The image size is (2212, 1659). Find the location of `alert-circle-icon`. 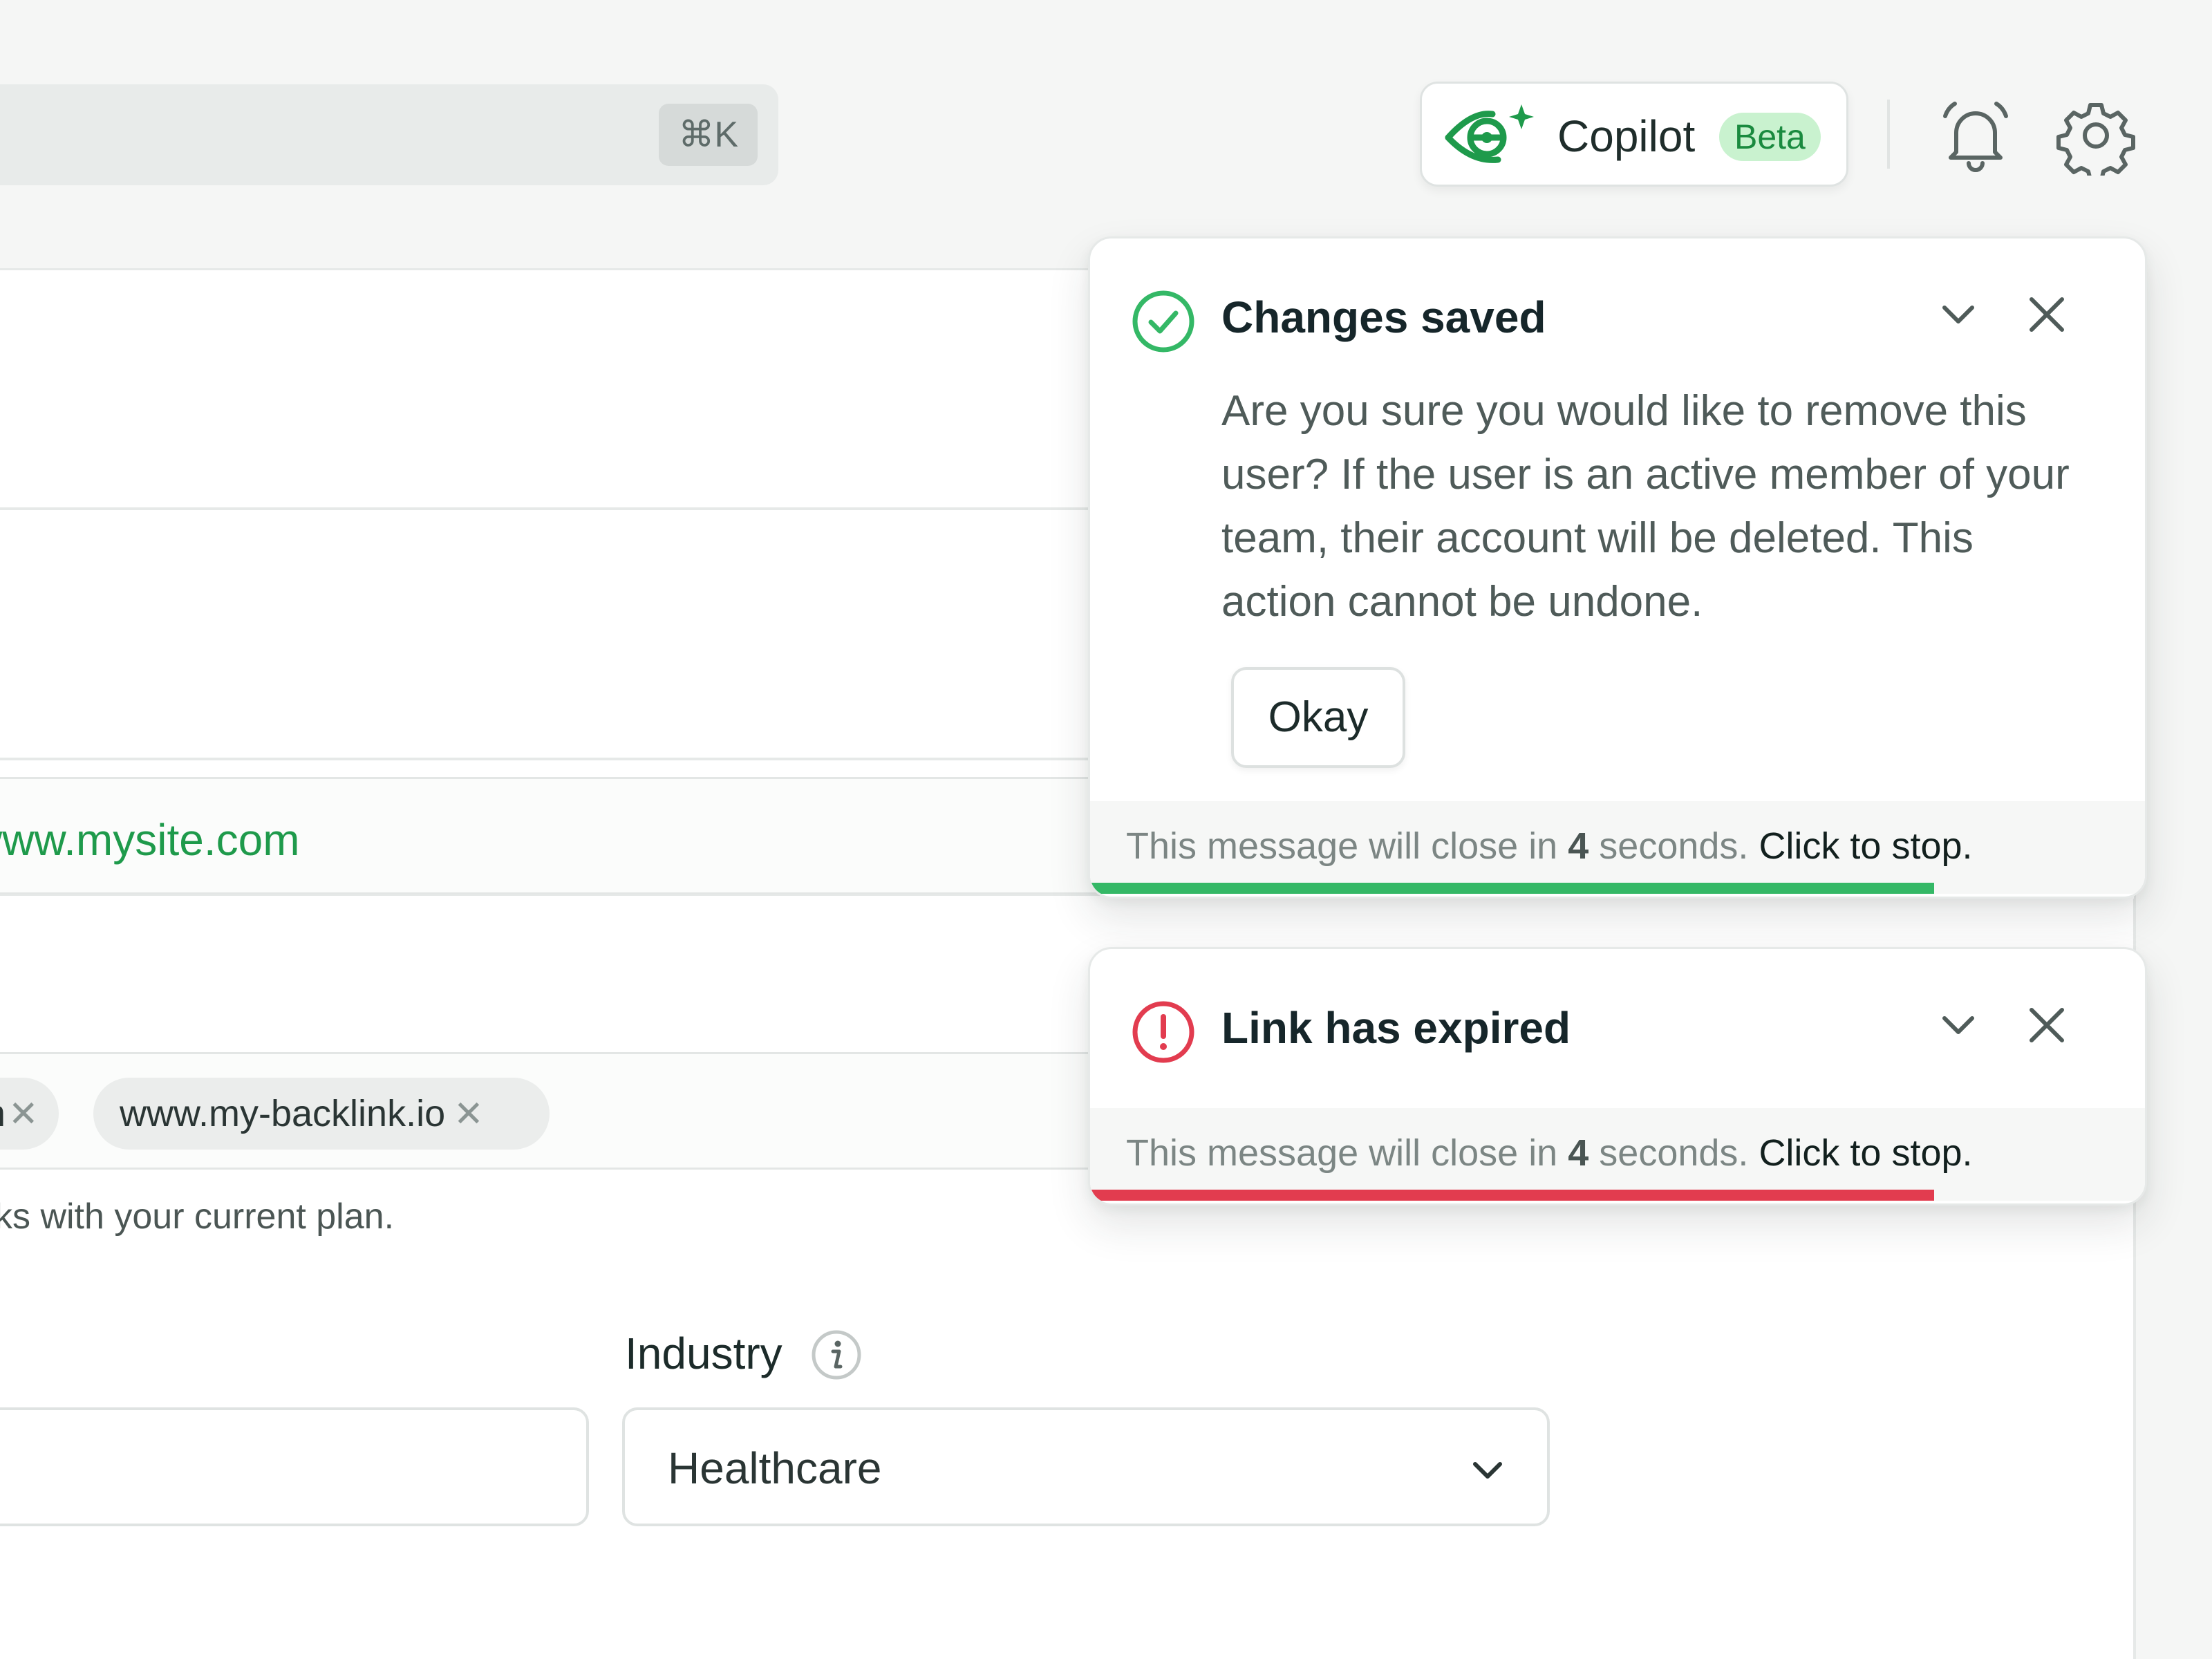

alert-circle-icon is located at coordinates (1163, 1032).